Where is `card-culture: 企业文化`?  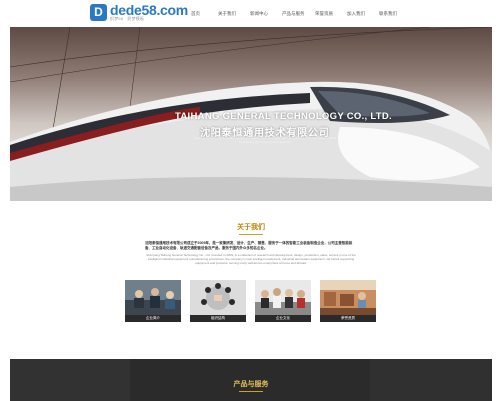
card-culture: 企业文化 is located at coordinates (283, 301).